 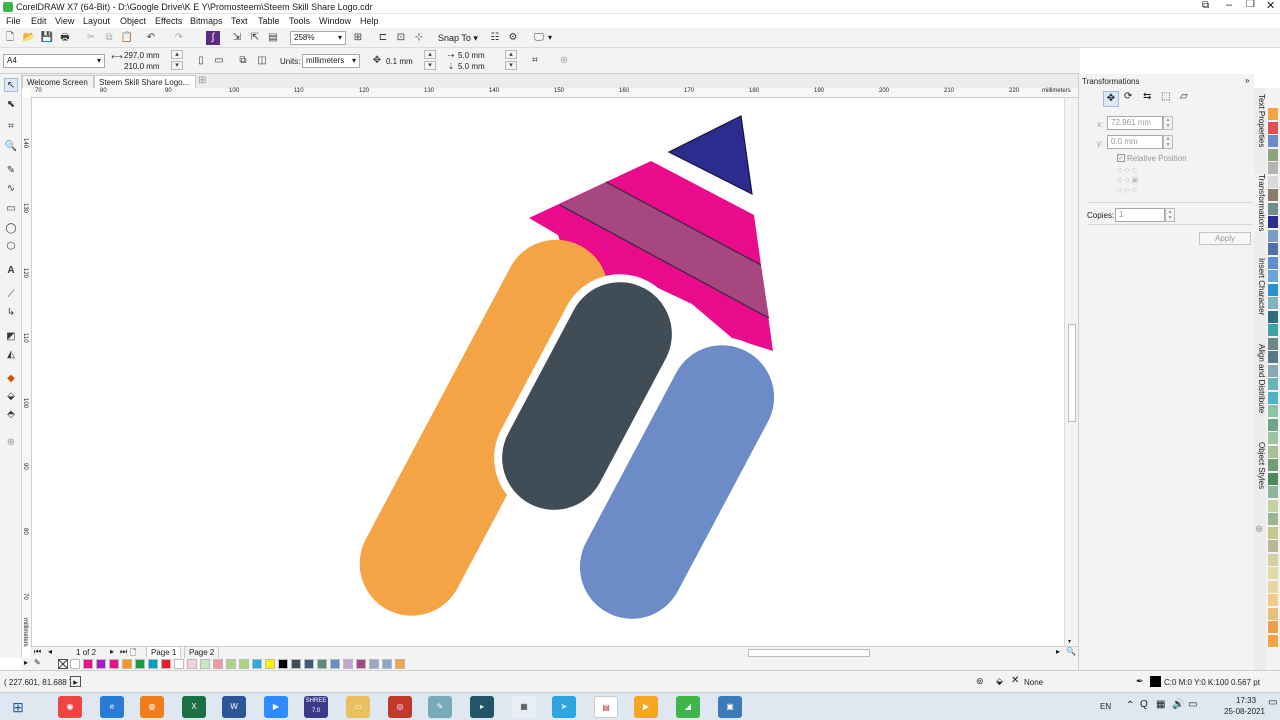 I want to click on rectangle-tool-icon: ▭, so click(x=11, y=209).